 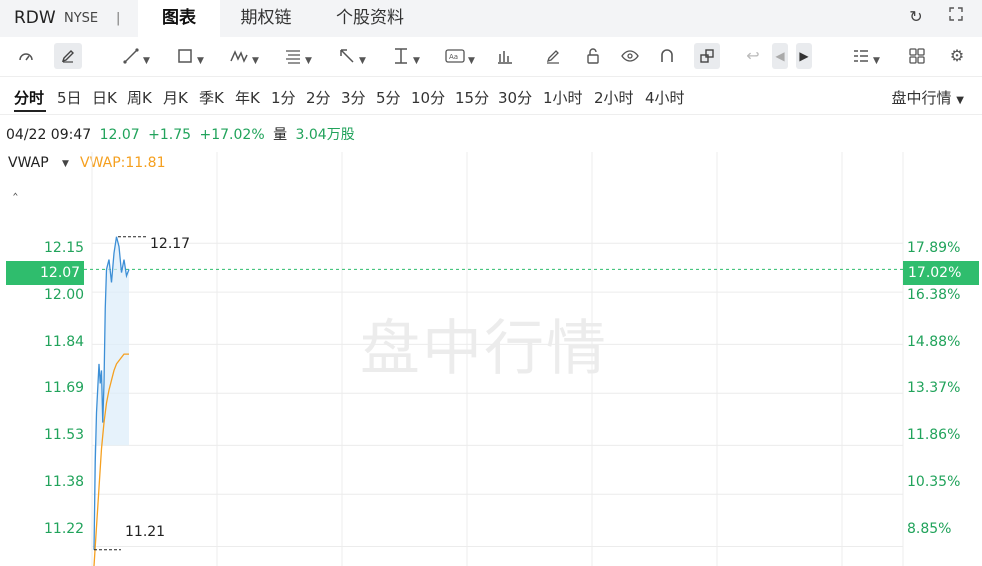 I want to click on current-price-box: 12.07, so click(x=45, y=273).